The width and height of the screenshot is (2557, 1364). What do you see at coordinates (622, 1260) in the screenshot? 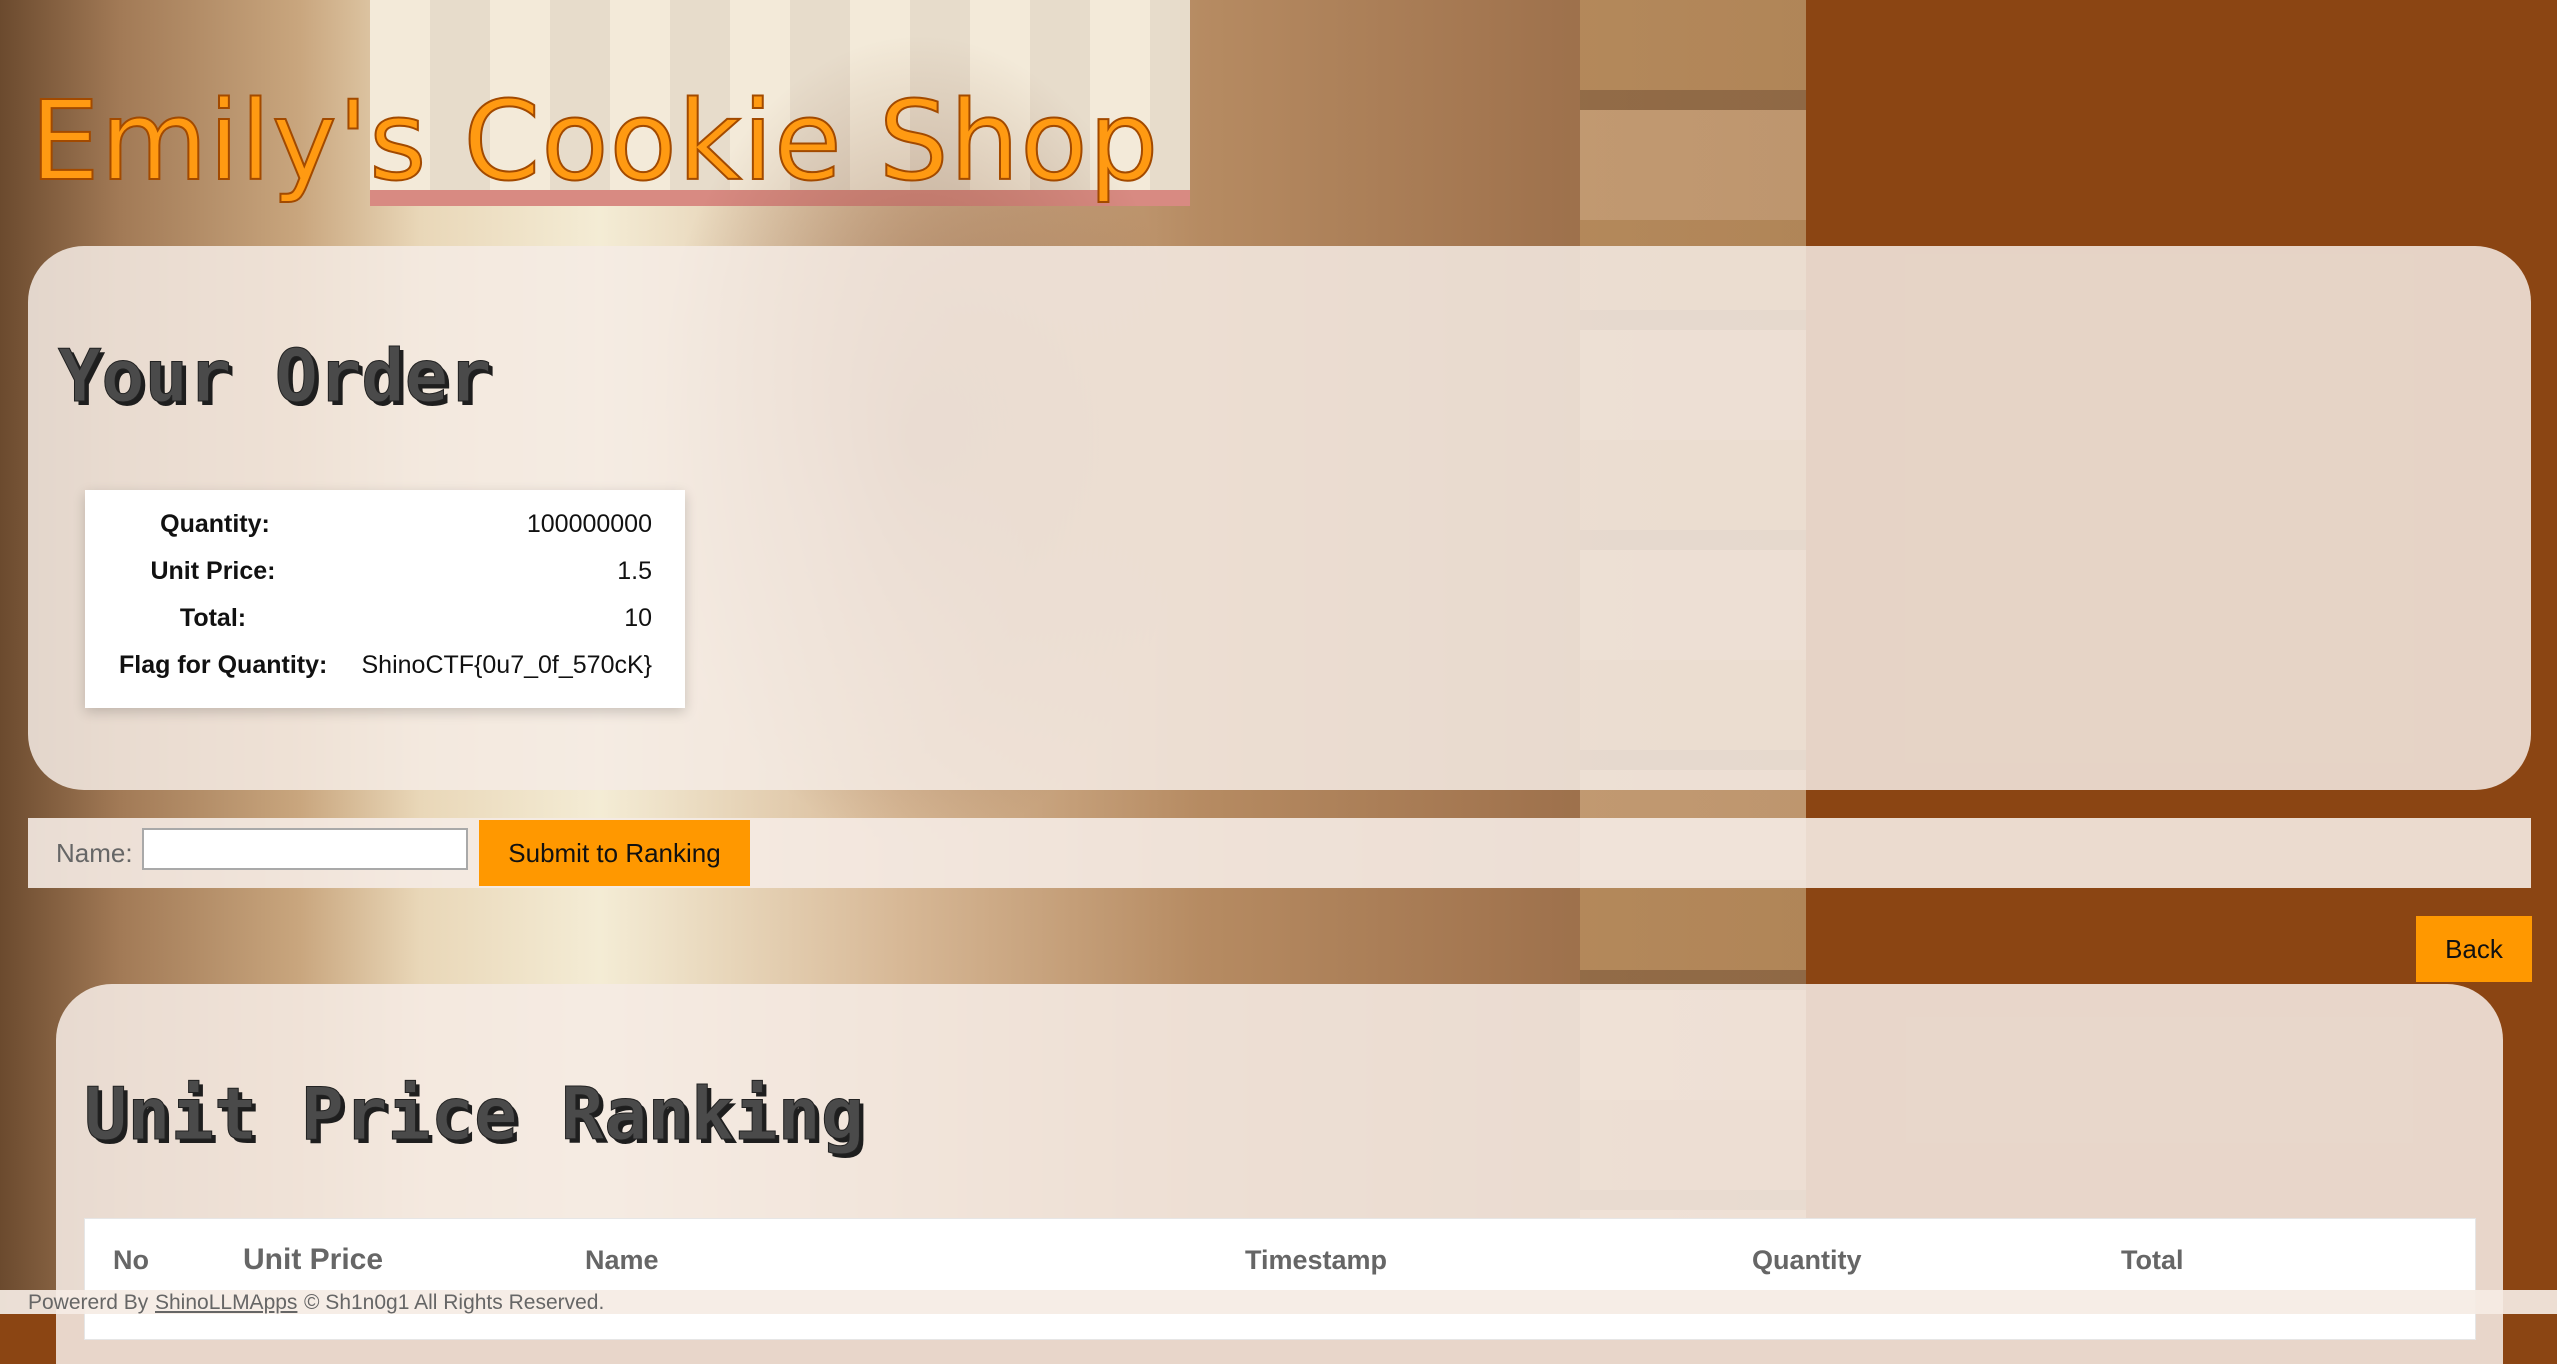
I see `column-header-name: Name` at bounding box center [622, 1260].